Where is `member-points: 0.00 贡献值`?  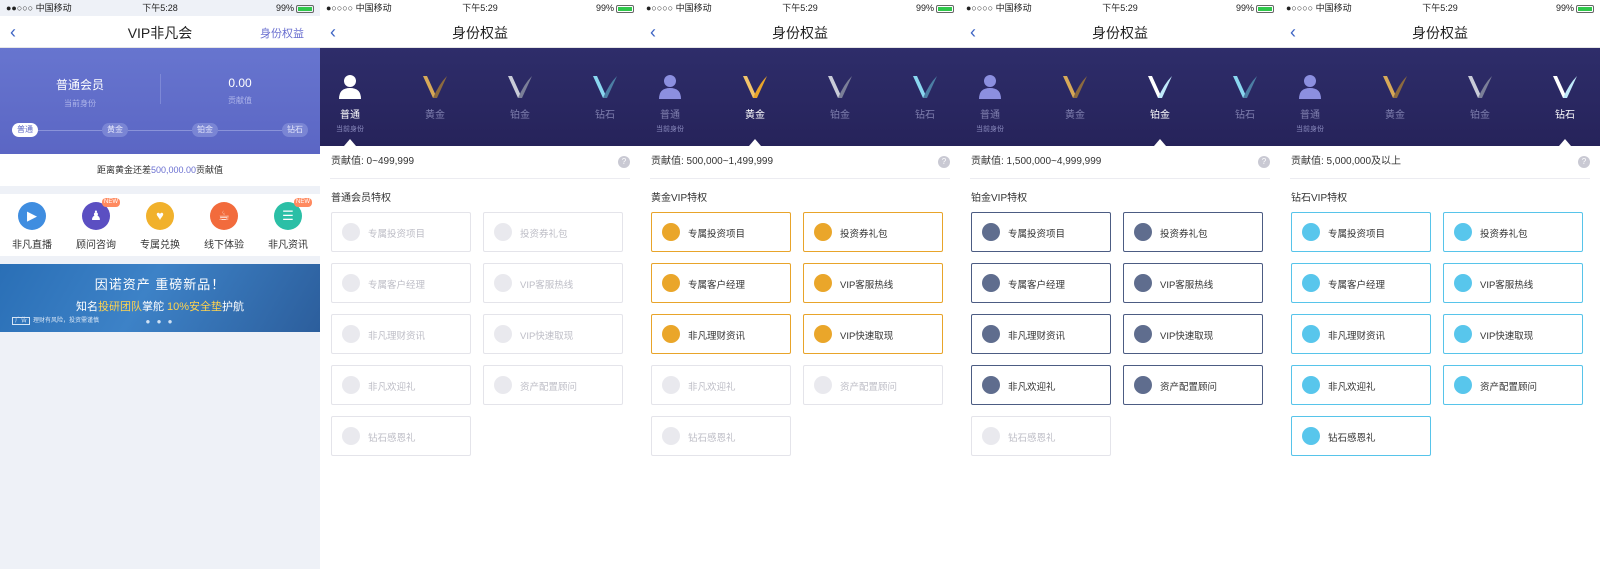
member-points: 0.00 贡献值 is located at coordinates (240, 90).